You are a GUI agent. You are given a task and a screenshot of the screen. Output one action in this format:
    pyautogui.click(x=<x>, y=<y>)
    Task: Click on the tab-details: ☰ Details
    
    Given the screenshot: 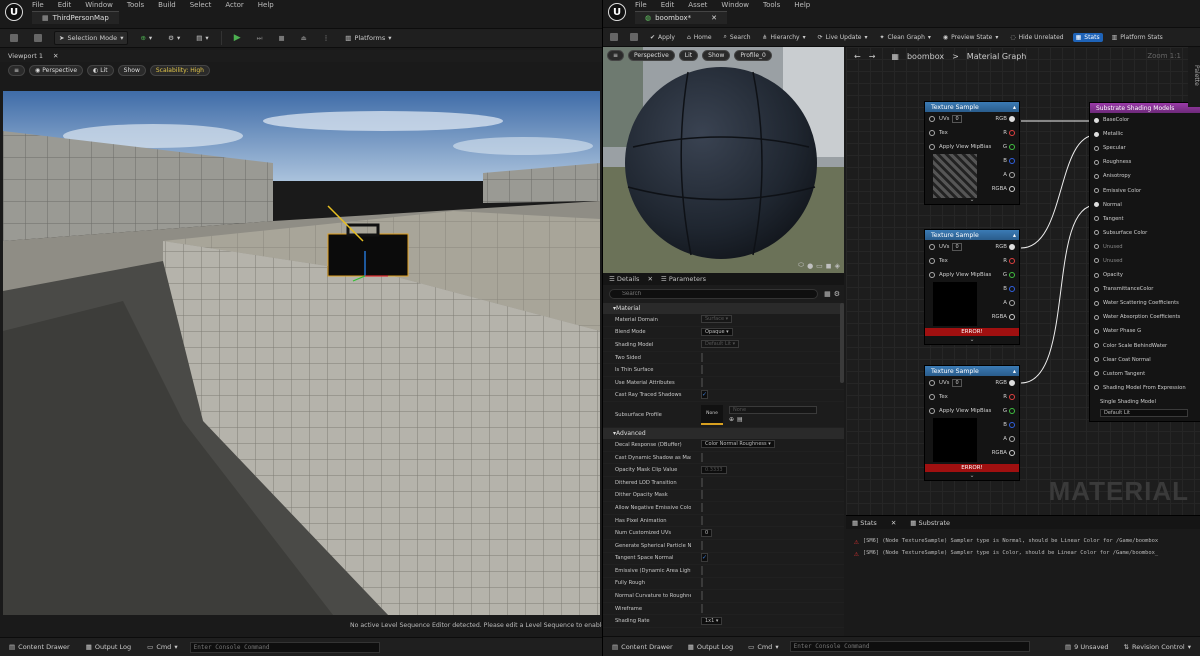 What is the action you would take?
    pyautogui.click(x=624, y=279)
    